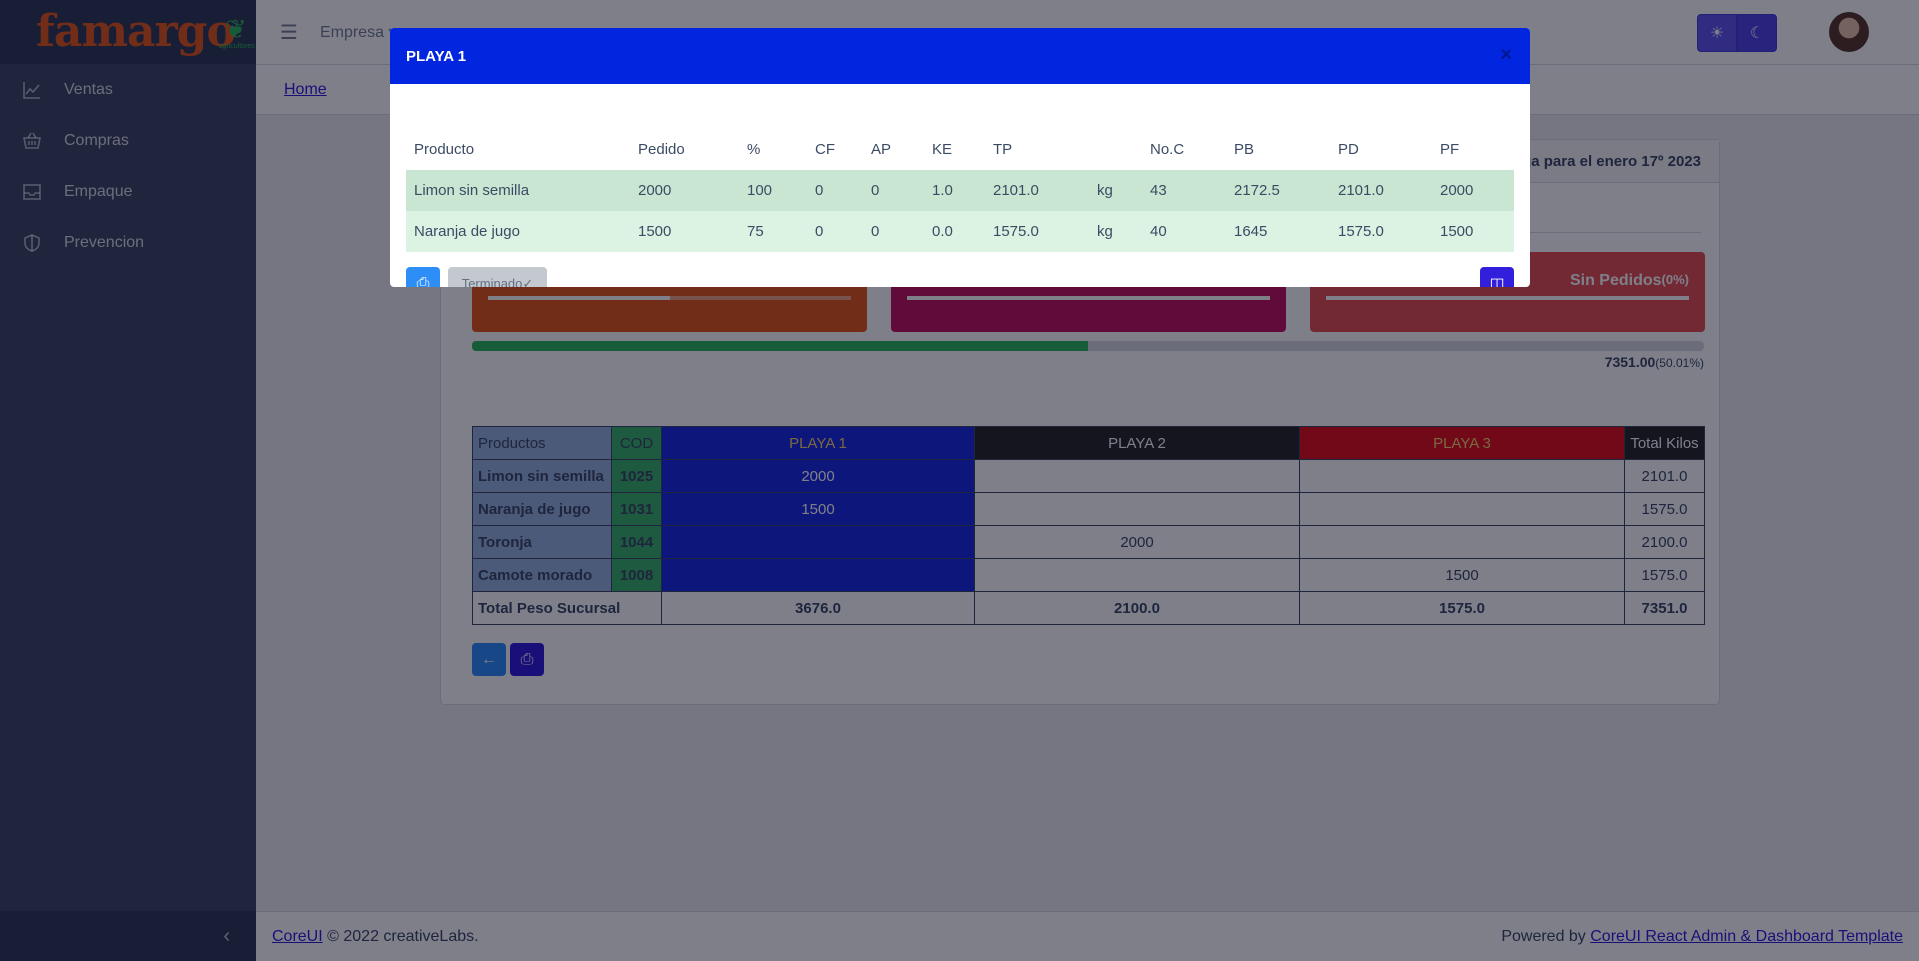 The image size is (1919, 961). I want to click on modal-print-button: ⎙, so click(423, 277).